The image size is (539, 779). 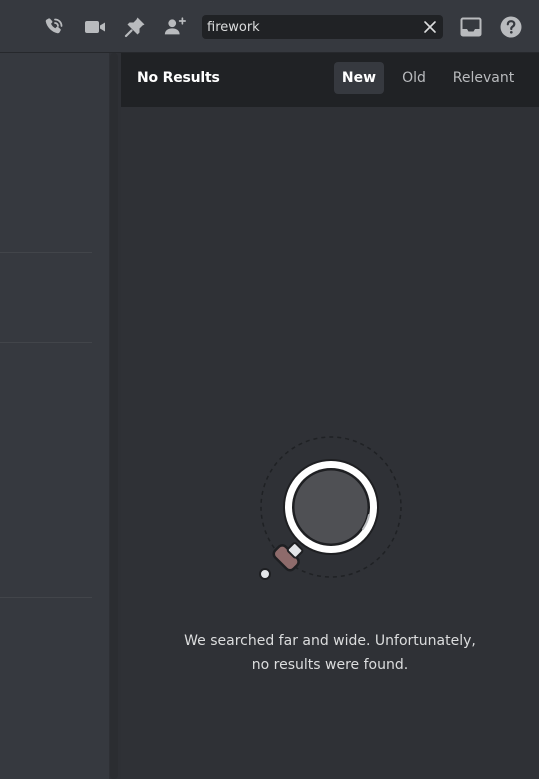 What do you see at coordinates (135, 27) in the screenshot?
I see `pin-icon` at bounding box center [135, 27].